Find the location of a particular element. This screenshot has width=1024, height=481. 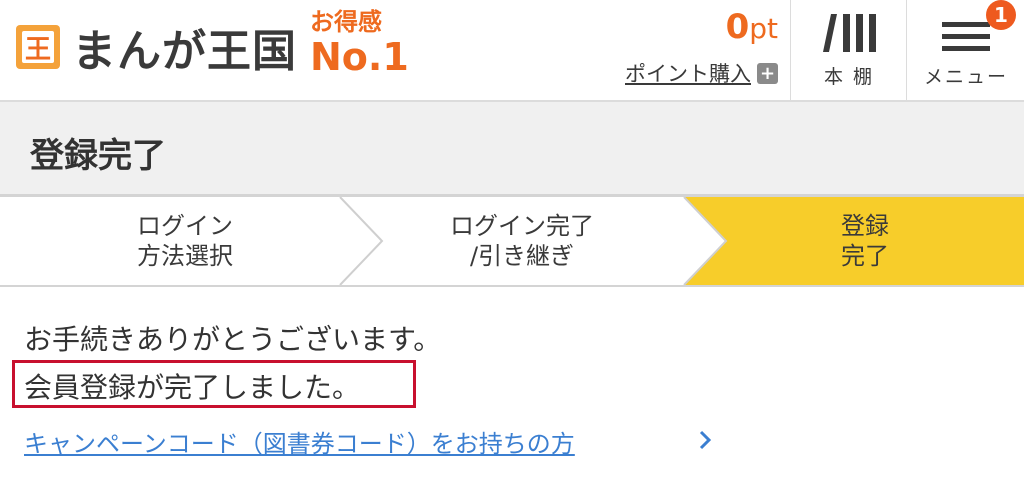

menu-button: メニュー 1 is located at coordinates (966, 50).